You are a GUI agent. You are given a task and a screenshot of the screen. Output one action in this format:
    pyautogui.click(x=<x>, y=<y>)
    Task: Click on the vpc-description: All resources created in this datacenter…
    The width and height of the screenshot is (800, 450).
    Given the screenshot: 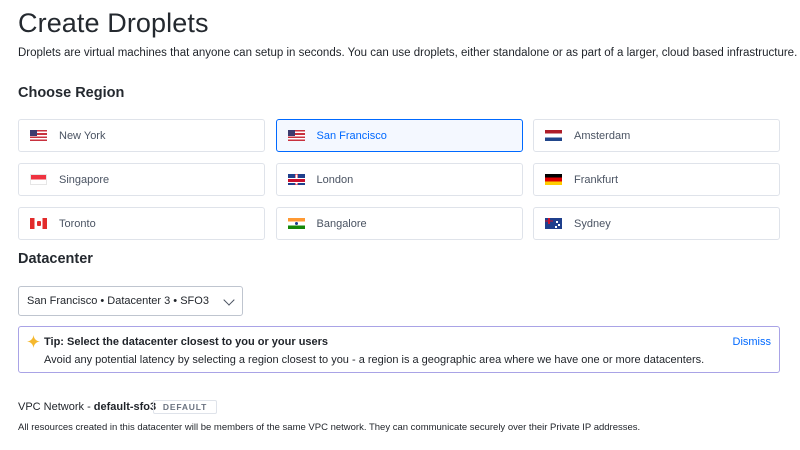 What is the action you would take?
    pyautogui.click(x=329, y=427)
    